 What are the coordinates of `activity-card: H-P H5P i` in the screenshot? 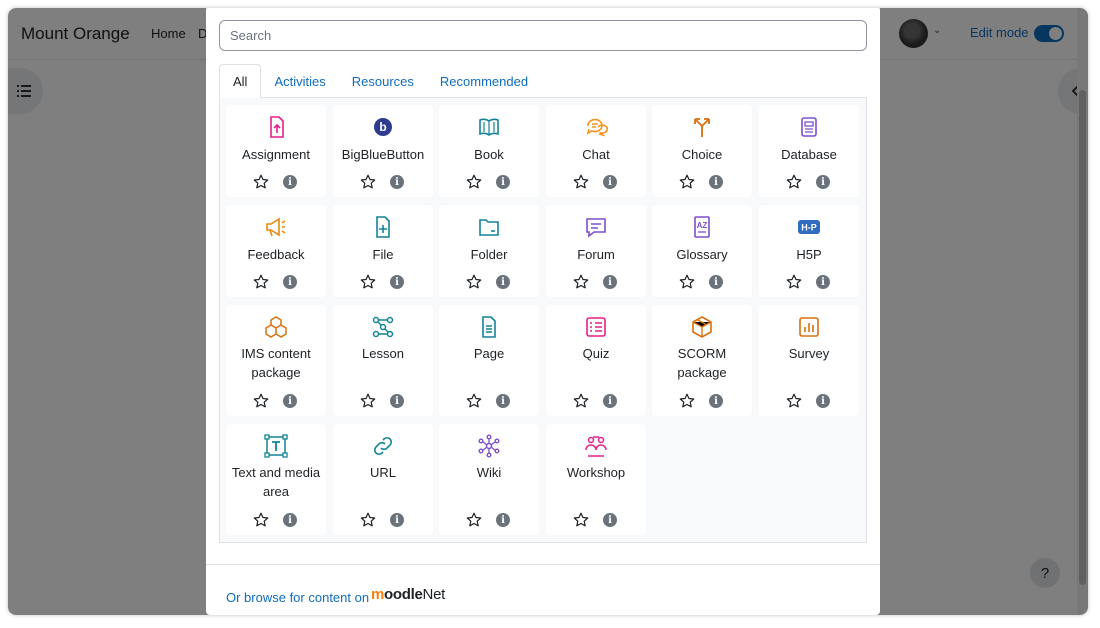 It's located at (809, 251).